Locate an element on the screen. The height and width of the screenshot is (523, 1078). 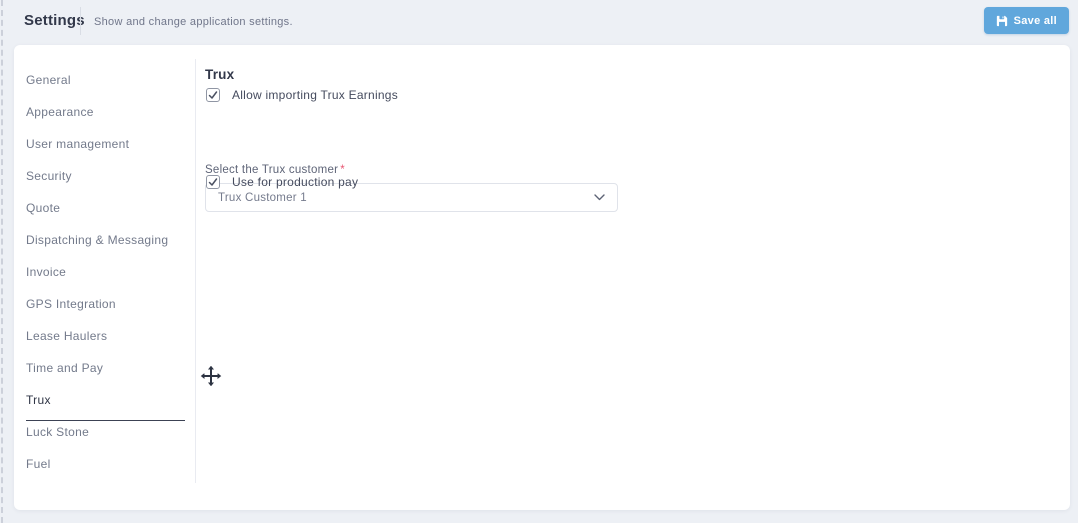
sidebar-item-label: Luck Stone is located at coordinates (58, 432).